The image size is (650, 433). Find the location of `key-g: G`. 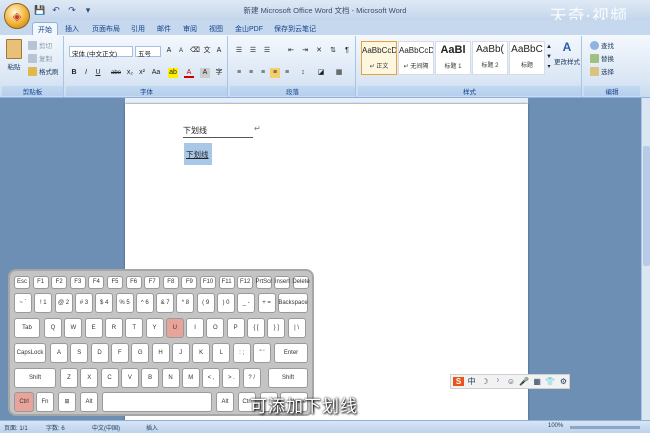

key-g: G is located at coordinates (140, 353).